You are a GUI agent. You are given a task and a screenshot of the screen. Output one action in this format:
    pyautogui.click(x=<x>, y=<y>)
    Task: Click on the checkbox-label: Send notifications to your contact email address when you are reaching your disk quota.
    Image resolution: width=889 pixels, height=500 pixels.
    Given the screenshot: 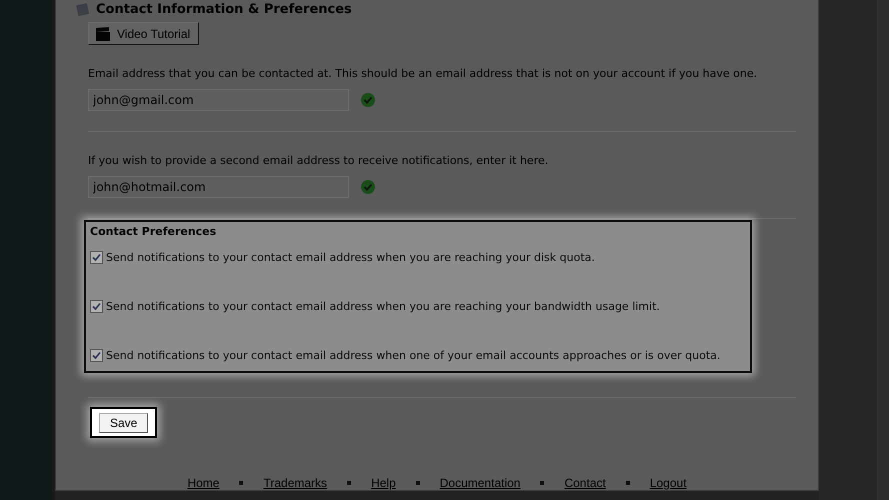 What is the action you would take?
    pyautogui.click(x=350, y=257)
    